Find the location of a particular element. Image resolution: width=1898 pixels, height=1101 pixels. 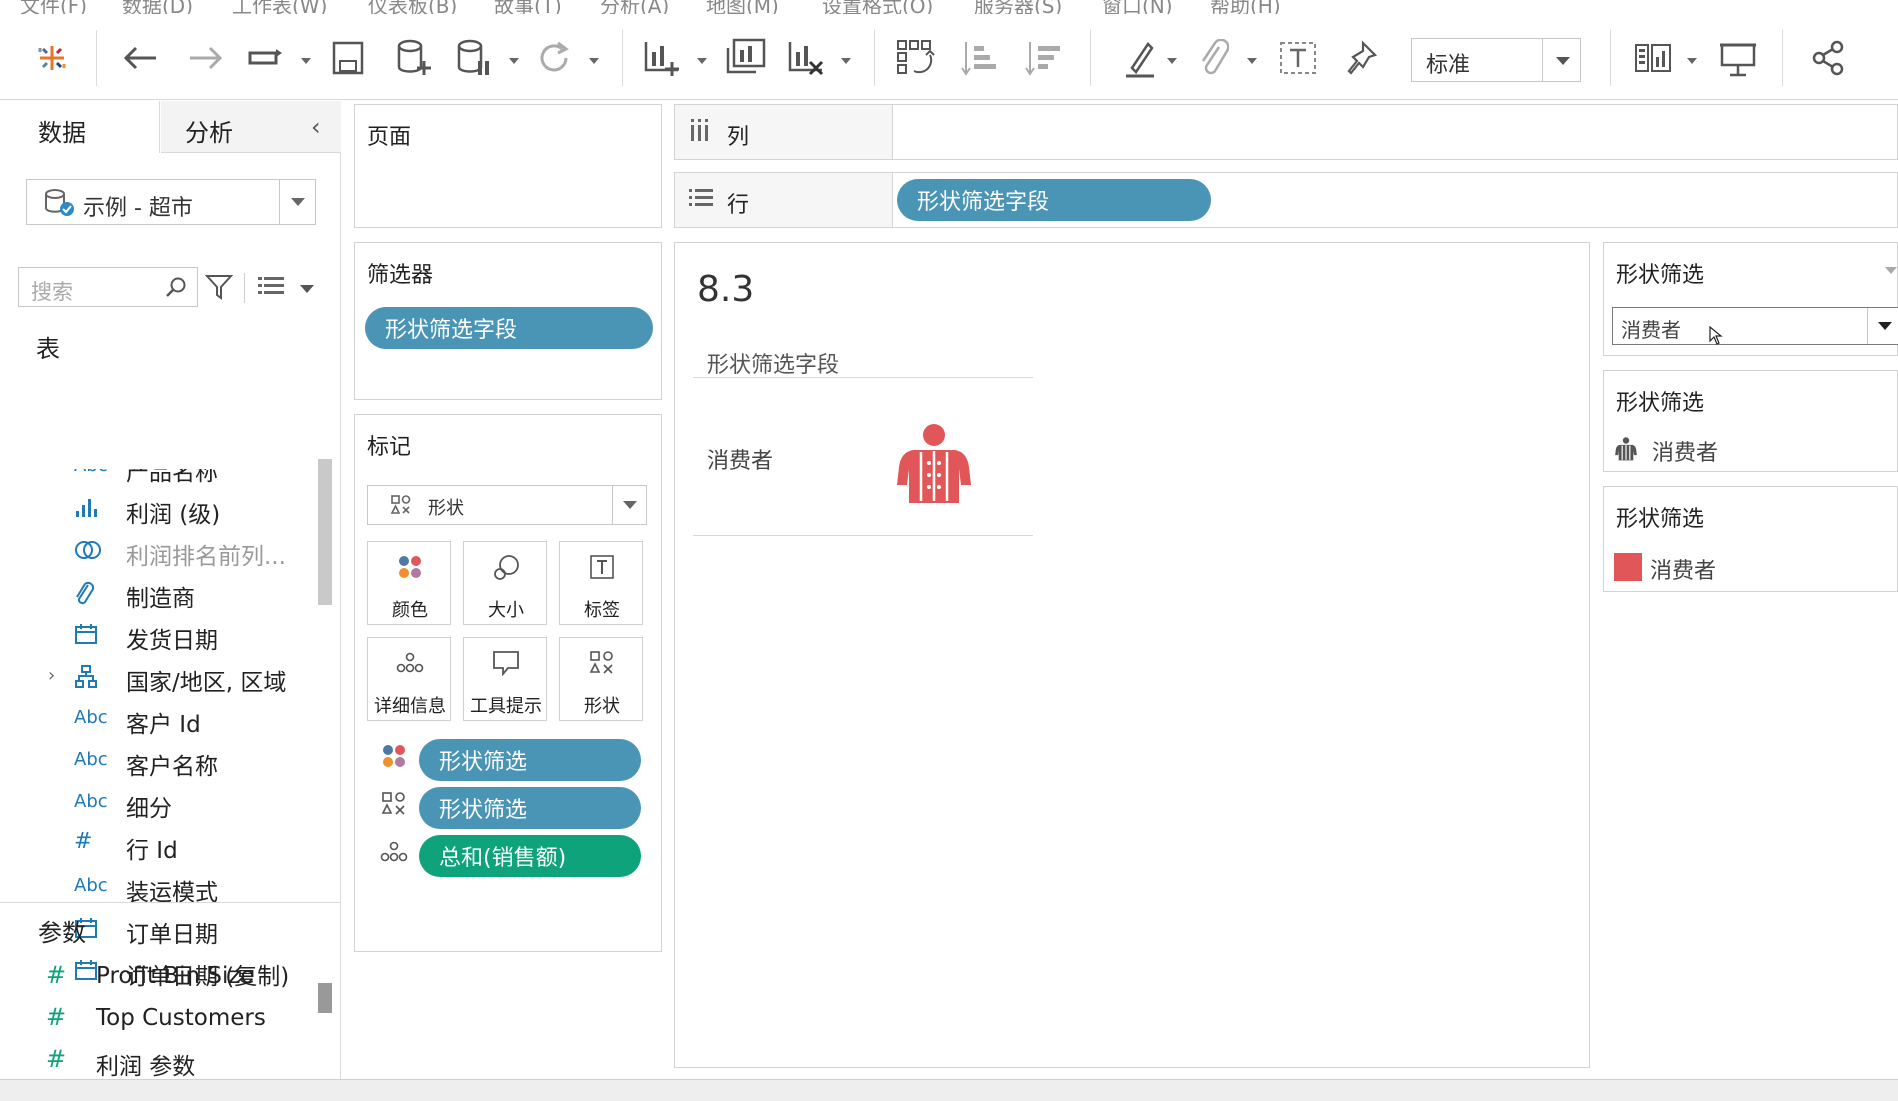

string-icon: Abc is located at coordinates (91, 472).